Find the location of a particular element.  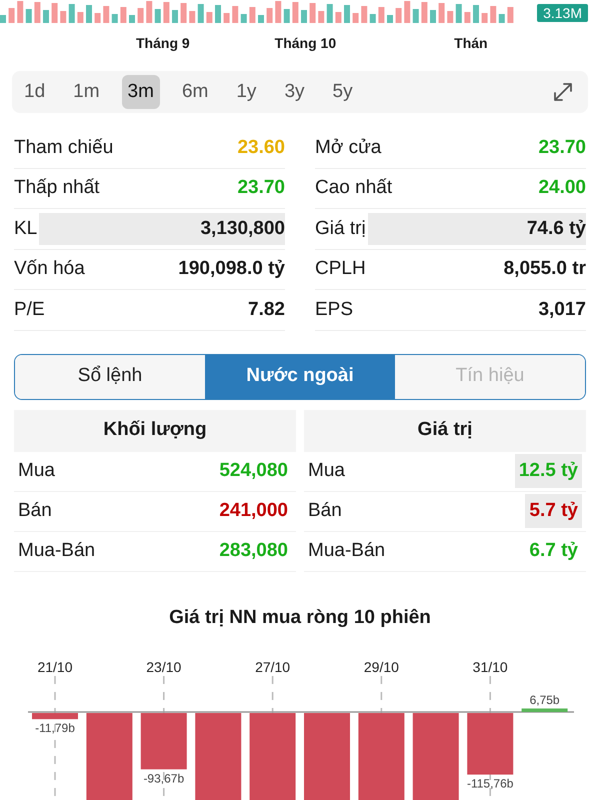

chart-title: Giá trị NN mua ròng 10 phiên is located at coordinates (300, 618).